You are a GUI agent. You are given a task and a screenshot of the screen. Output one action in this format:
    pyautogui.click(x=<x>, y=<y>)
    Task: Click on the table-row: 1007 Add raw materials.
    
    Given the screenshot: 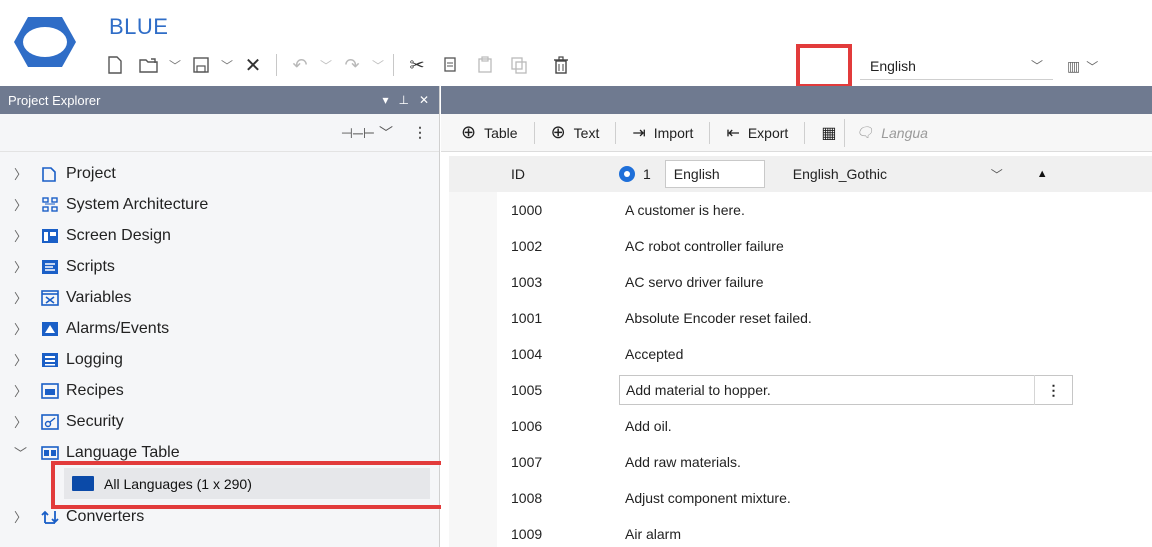 What is the action you would take?
    pyautogui.click(x=800, y=462)
    